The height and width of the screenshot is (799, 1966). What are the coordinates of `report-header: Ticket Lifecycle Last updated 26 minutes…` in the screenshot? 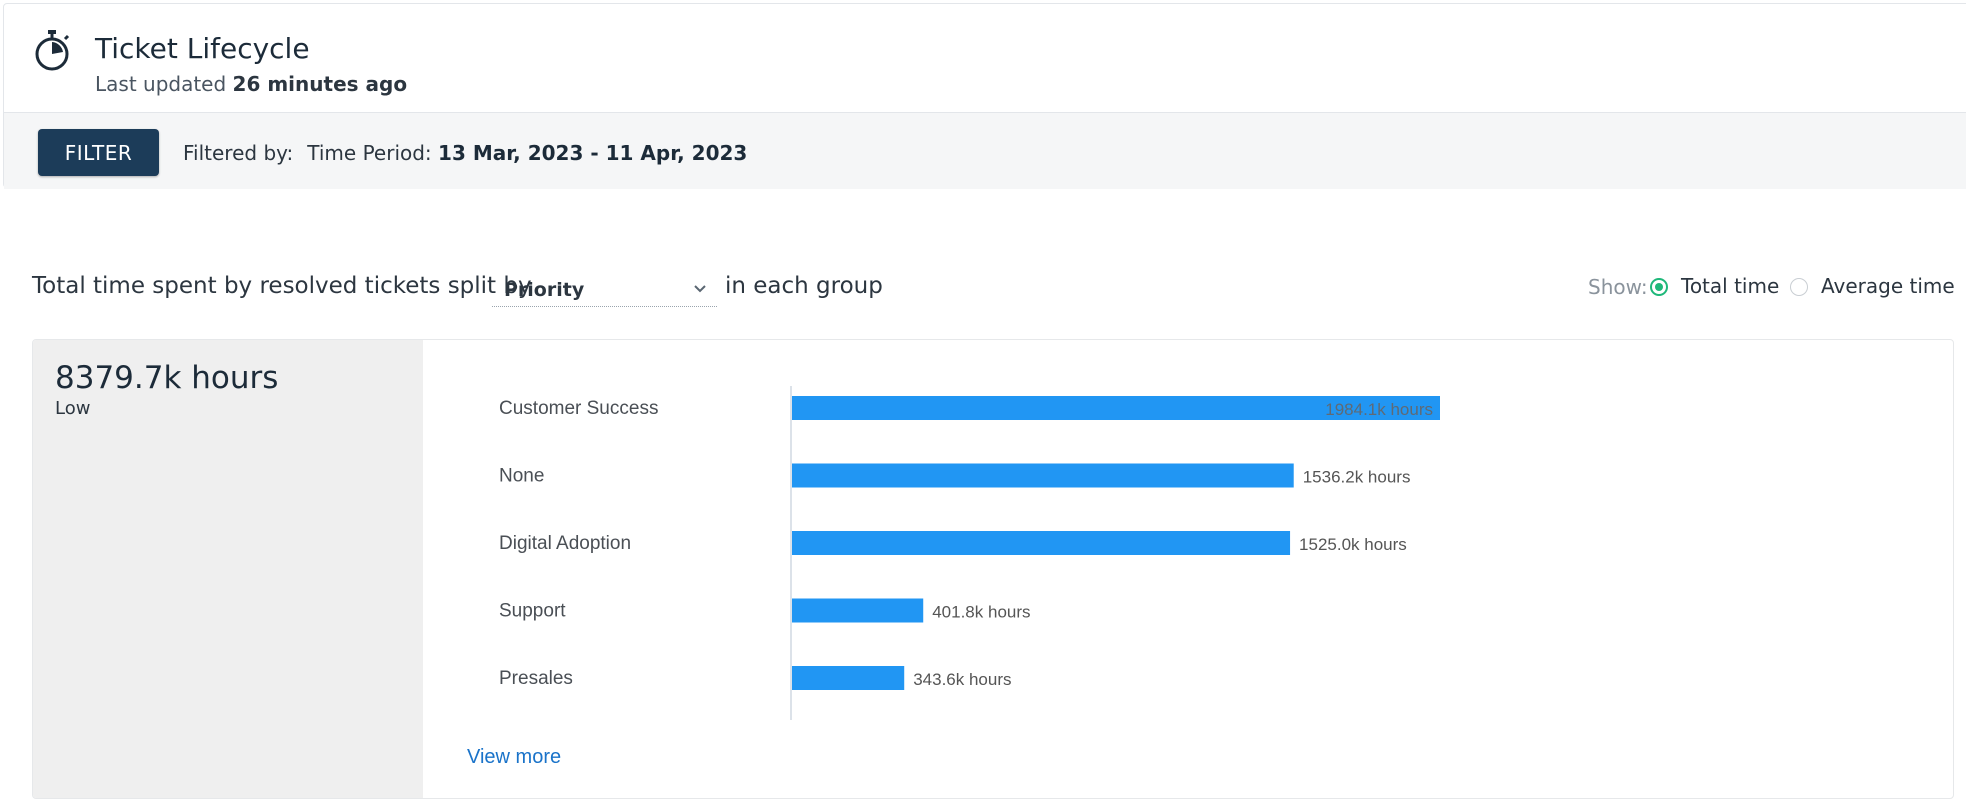 It's located at (985, 58).